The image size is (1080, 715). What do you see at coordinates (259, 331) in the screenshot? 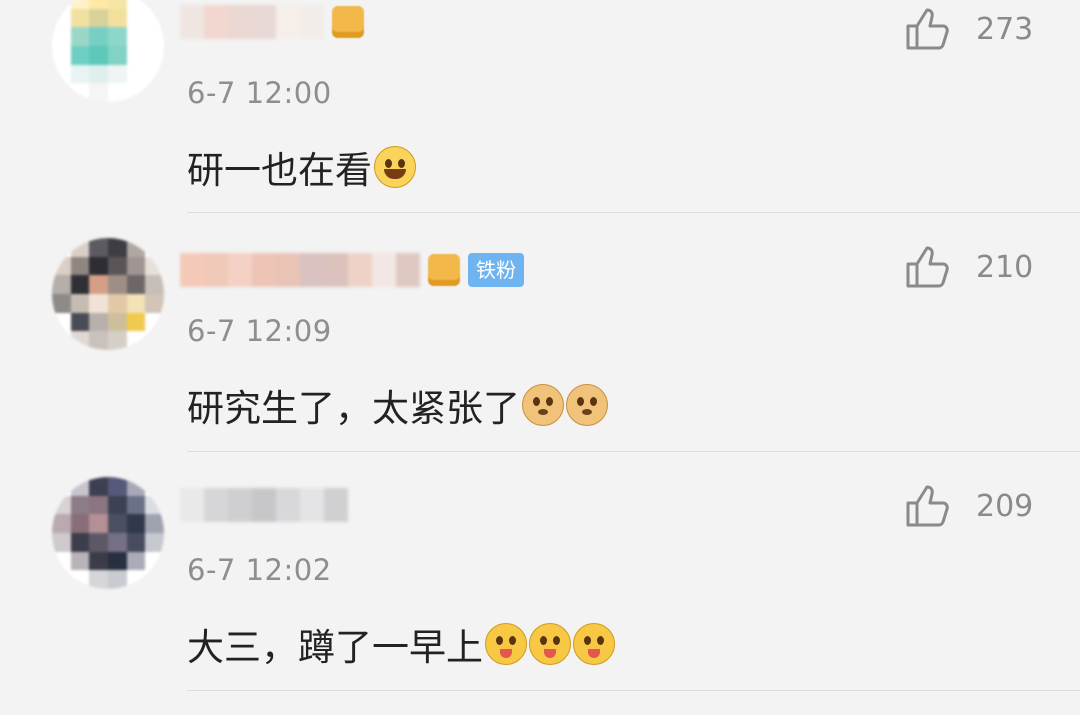
I see `comment-time: 6-7 12:09` at bounding box center [259, 331].